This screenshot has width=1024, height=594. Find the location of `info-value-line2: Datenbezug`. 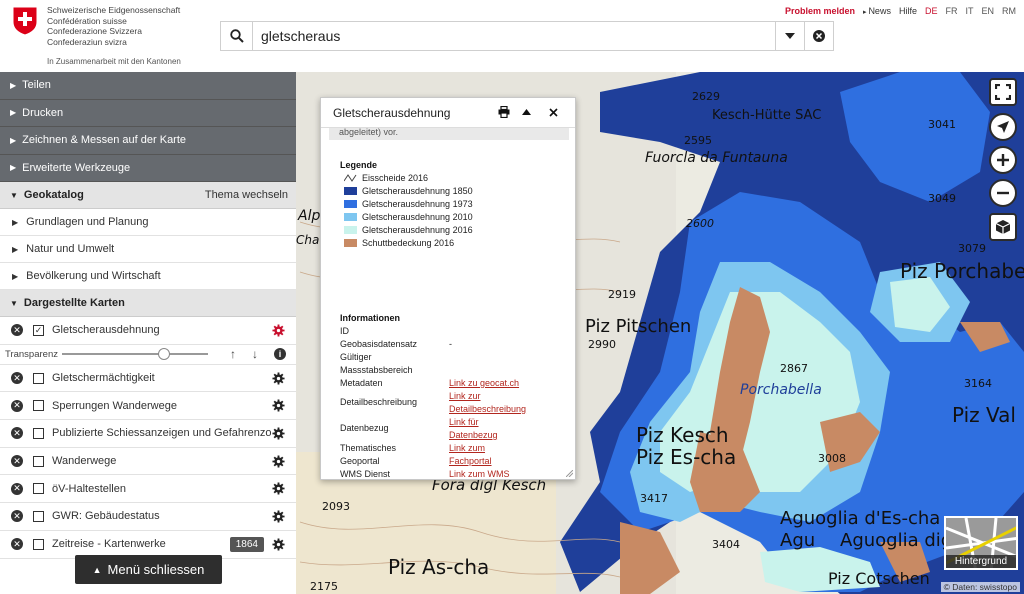

info-value-line2: Datenbezug is located at coordinates (473, 435).